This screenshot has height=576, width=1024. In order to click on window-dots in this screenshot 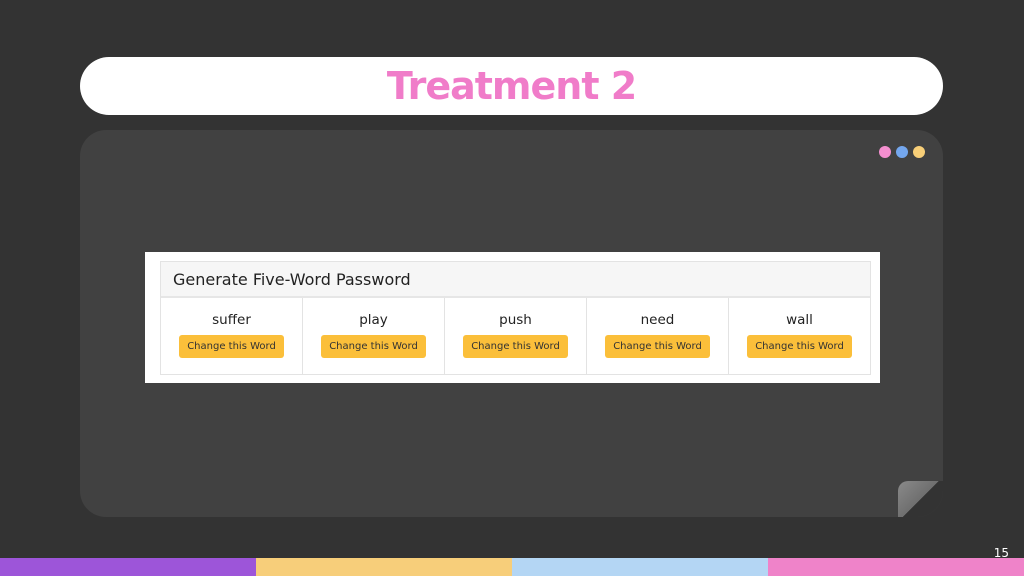, I will do `click(902, 152)`.